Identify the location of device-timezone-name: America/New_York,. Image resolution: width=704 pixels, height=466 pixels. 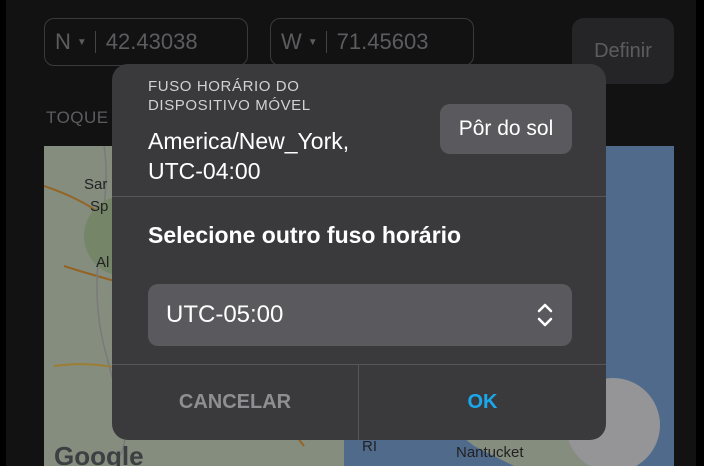
(249, 141).